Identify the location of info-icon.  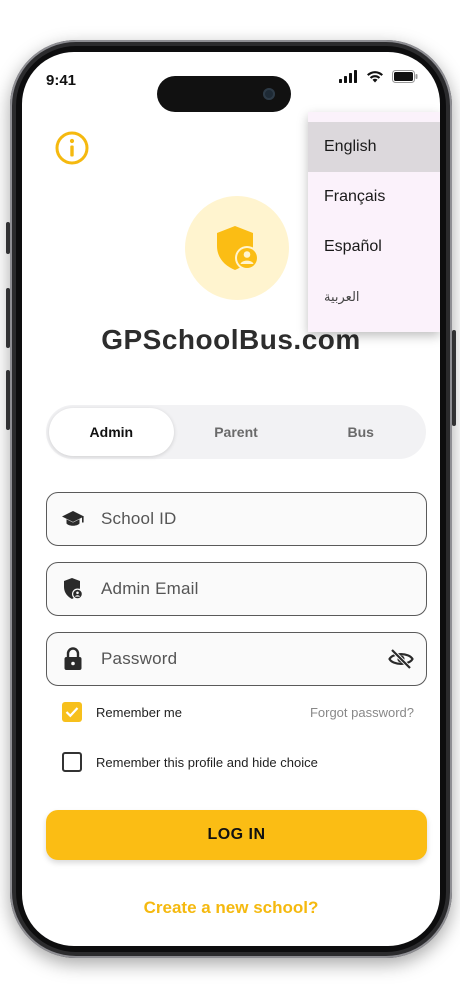
(72, 148).